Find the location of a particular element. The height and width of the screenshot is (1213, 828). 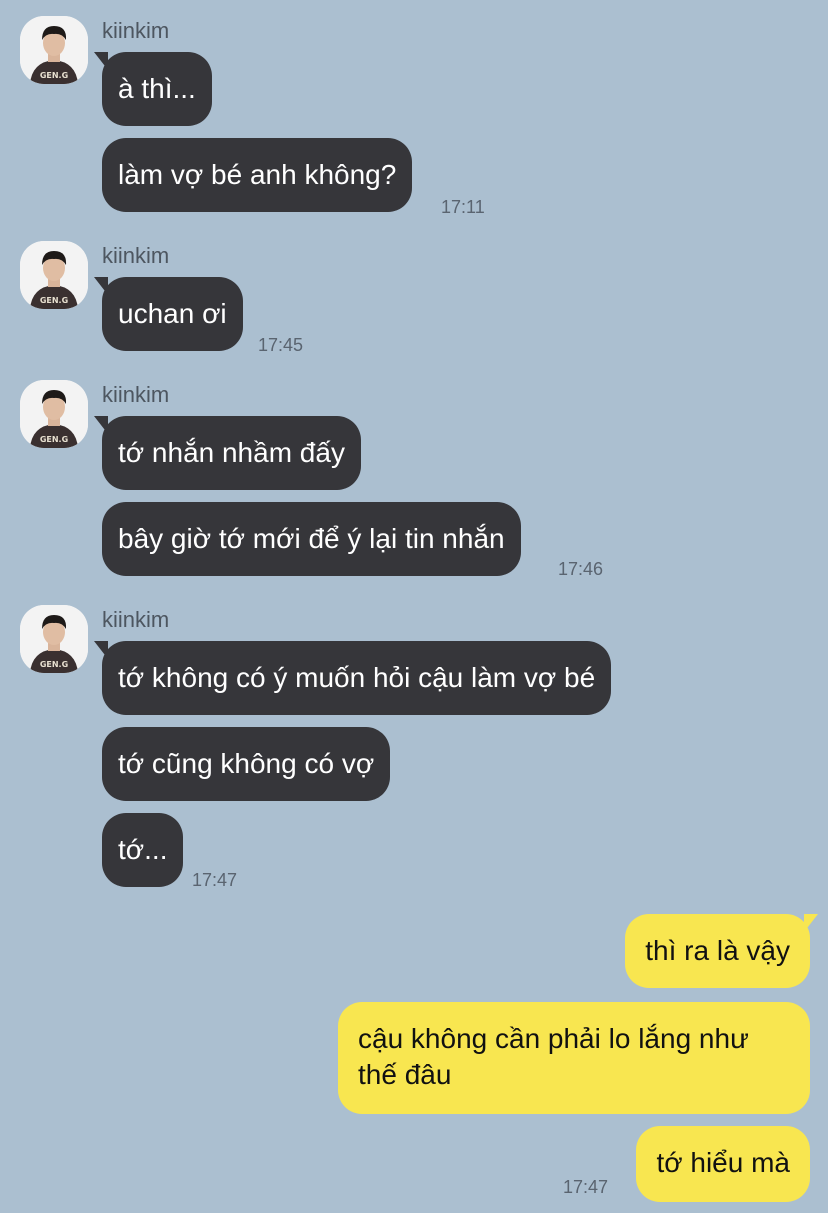

message-bubble: bây giờ tớ mới để ý lại tin nhắn is located at coordinates (311, 539).